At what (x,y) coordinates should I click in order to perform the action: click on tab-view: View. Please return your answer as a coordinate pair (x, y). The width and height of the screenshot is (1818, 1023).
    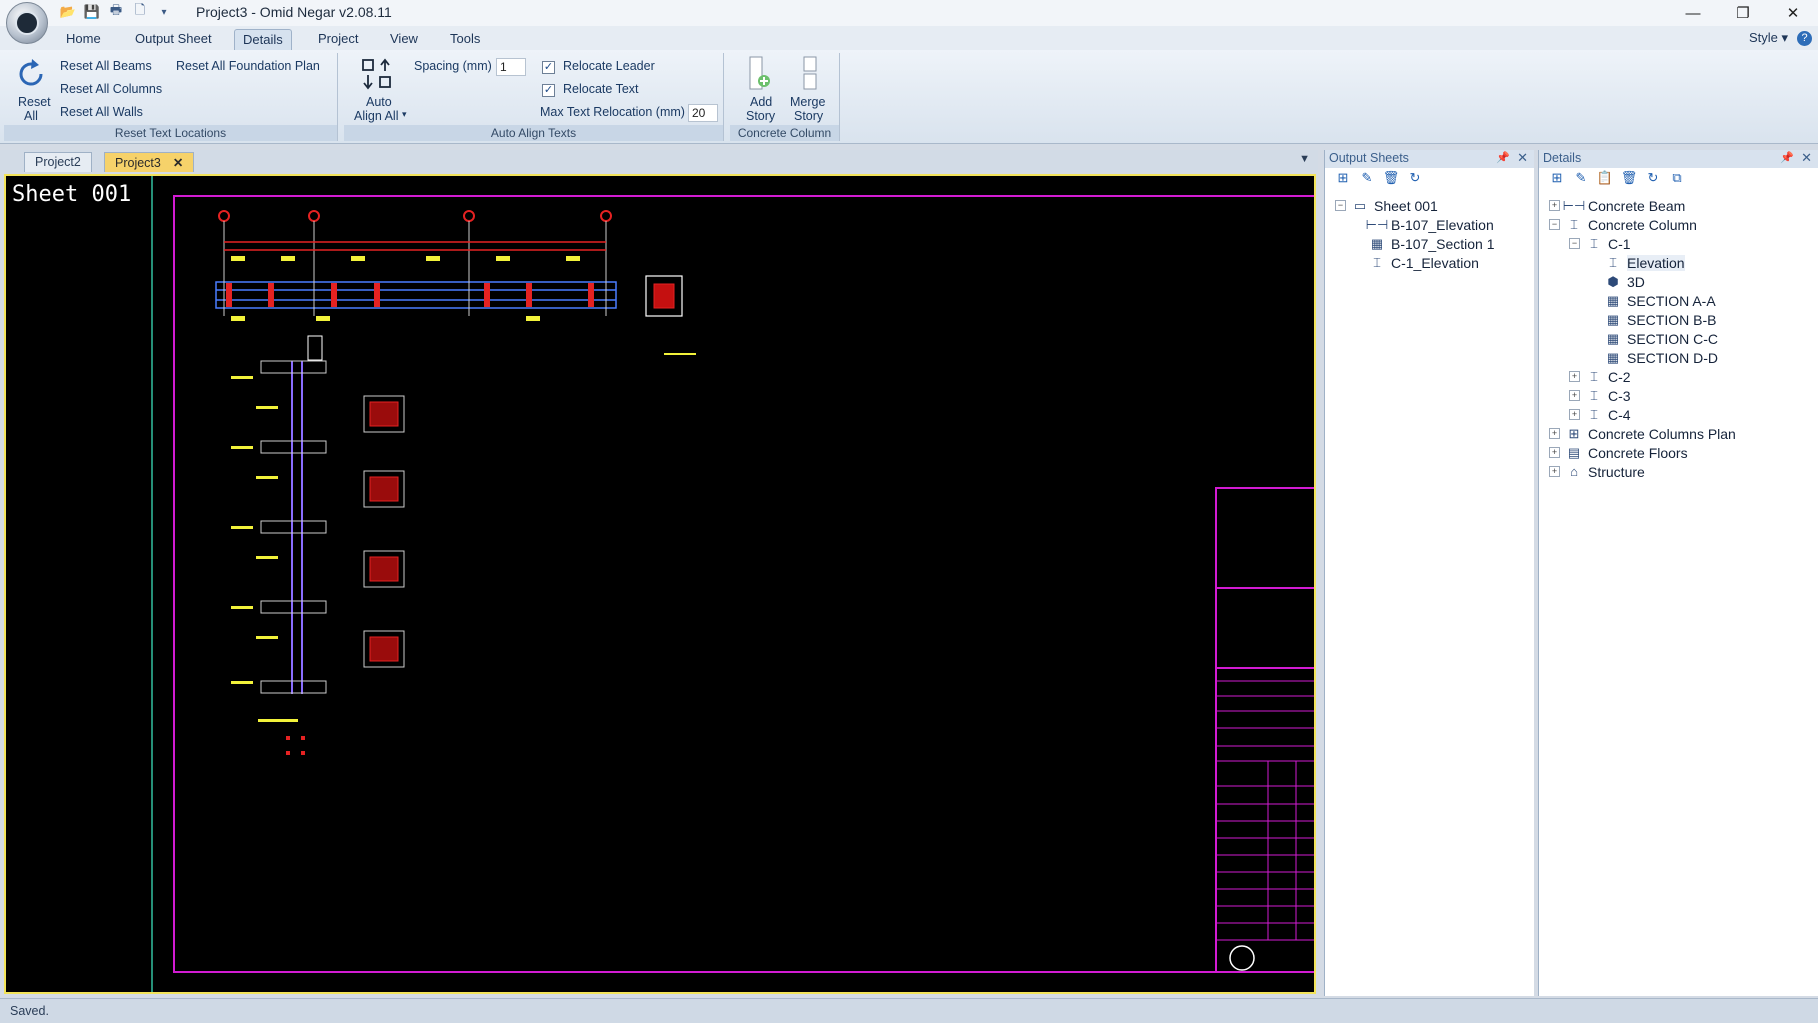
    Looking at the image, I should click on (404, 39).